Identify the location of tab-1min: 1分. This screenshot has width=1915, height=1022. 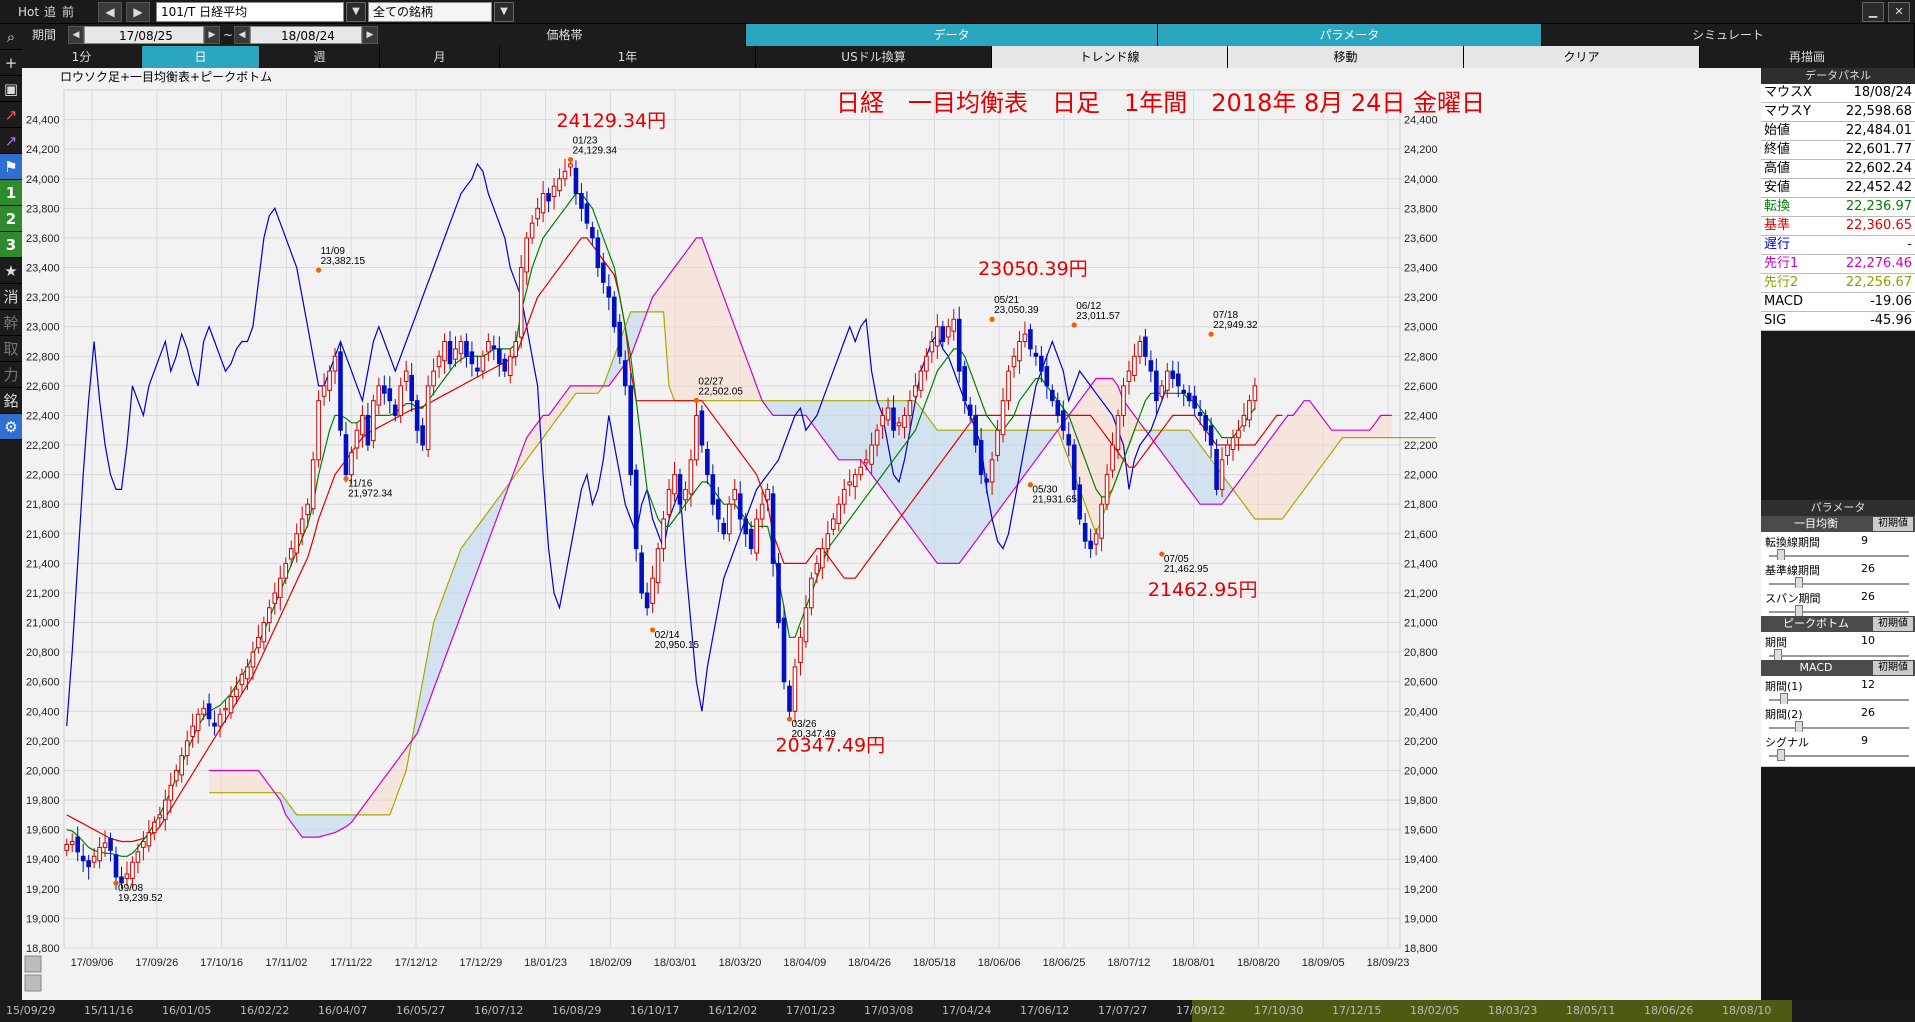
(82, 57).